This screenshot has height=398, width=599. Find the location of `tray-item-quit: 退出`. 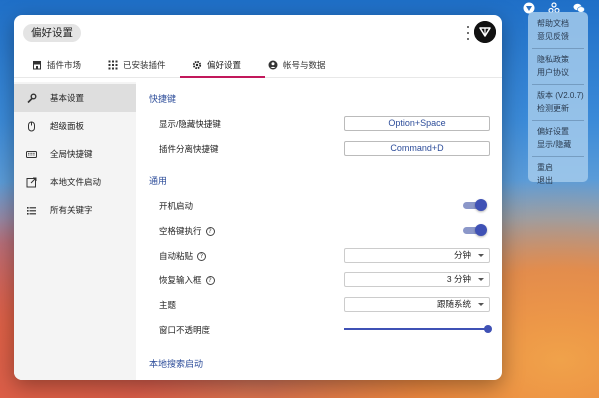

tray-item-quit: 退出 is located at coordinates (558, 181).